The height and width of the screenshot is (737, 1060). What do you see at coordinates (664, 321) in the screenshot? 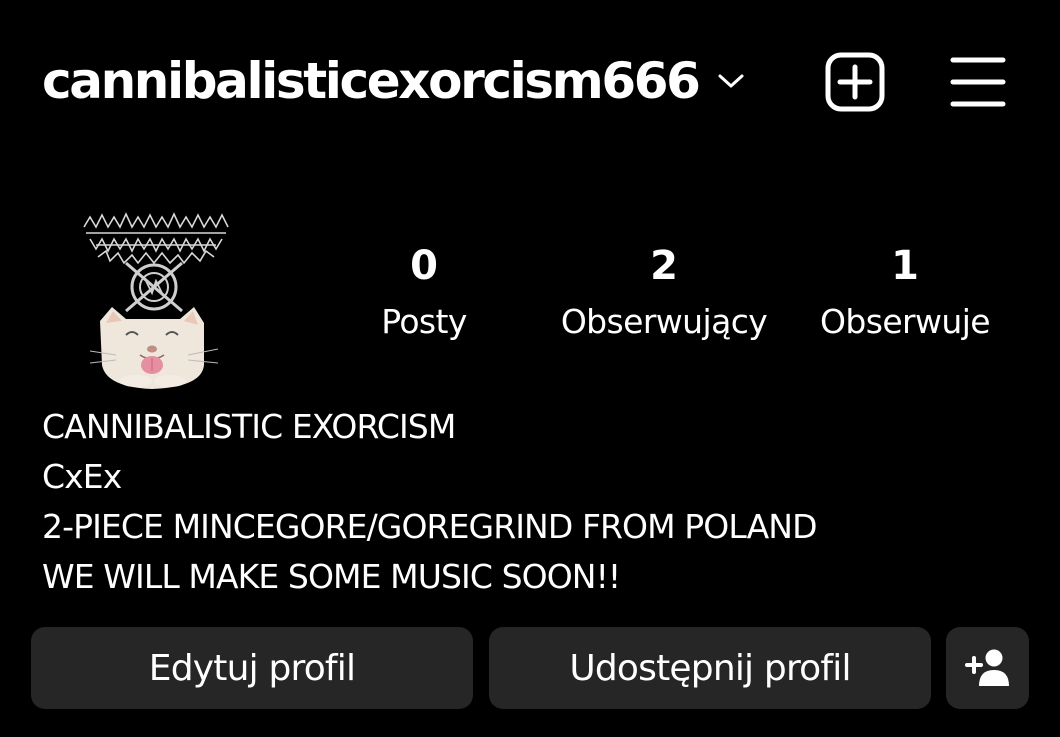
I see `followers-label: Obserwujący` at bounding box center [664, 321].